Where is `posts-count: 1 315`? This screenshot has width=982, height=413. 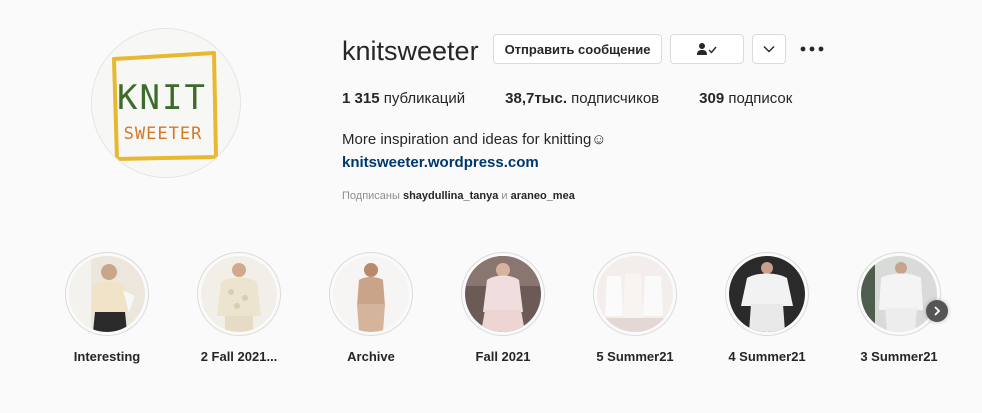 posts-count: 1 315 is located at coordinates (361, 98).